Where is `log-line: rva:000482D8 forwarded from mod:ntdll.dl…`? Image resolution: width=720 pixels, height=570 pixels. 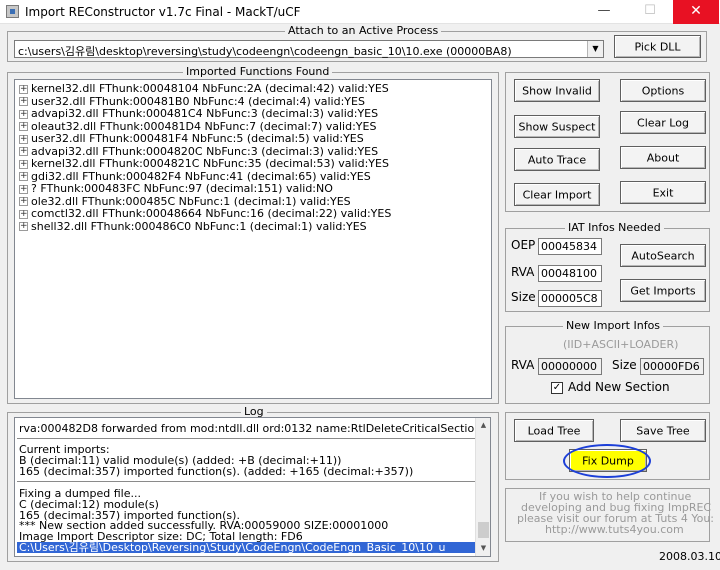
log-line: rva:000482D8 forwarded from mod:ntdll.dl… is located at coordinates (250, 428).